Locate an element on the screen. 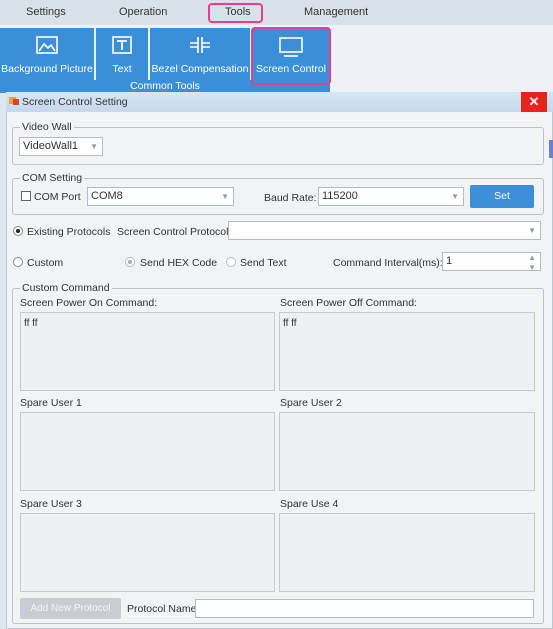  menu-operation: Operation is located at coordinates (143, 12).